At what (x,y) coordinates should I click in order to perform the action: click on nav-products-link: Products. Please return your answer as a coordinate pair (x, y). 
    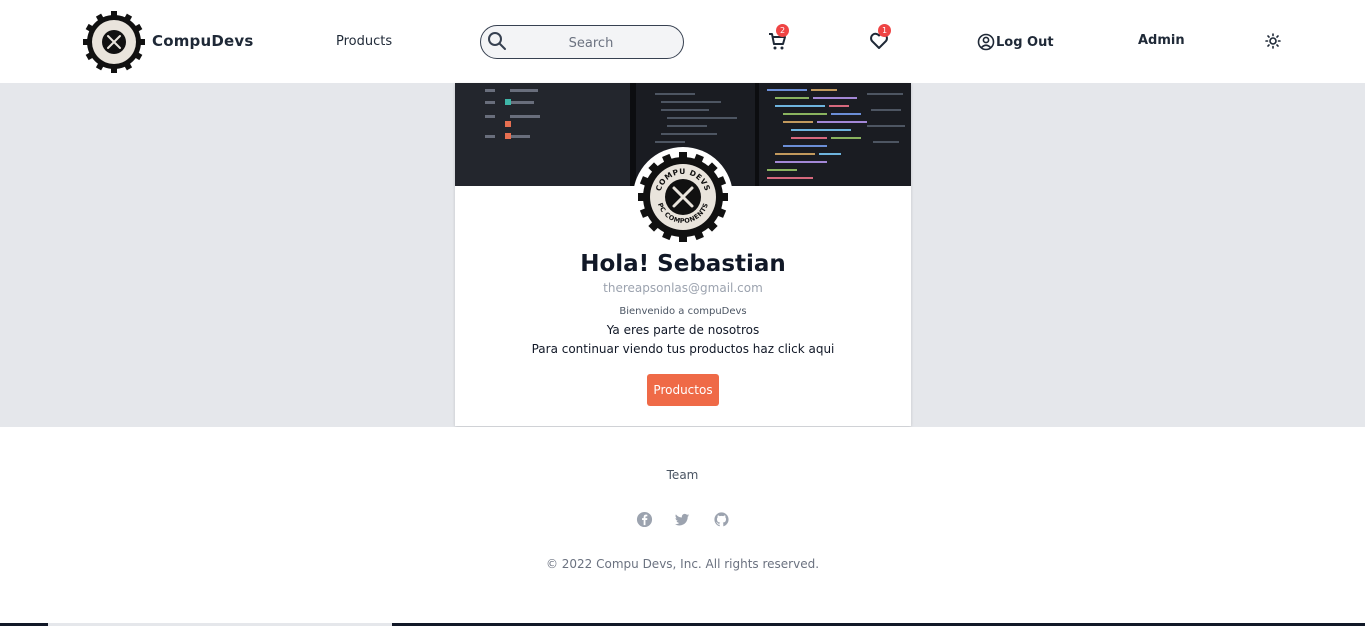
    Looking at the image, I should click on (364, 41).